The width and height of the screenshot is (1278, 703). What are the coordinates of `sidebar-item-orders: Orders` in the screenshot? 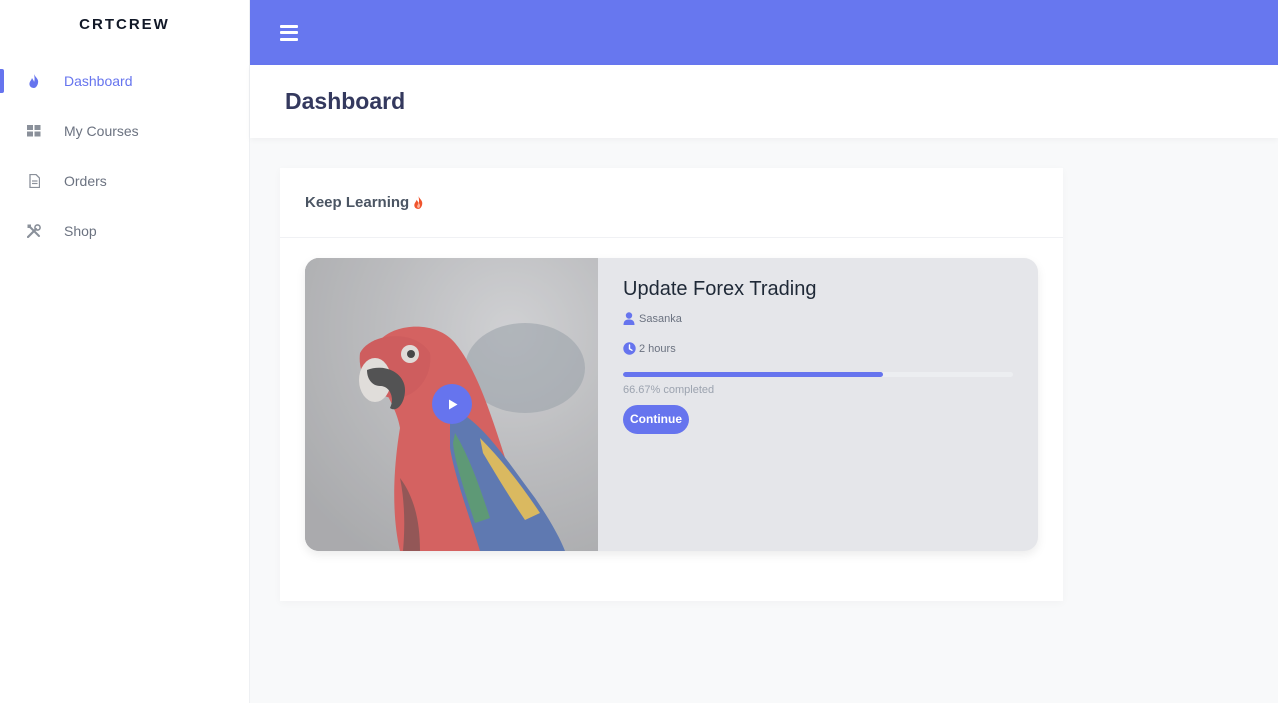 It's located at (124, 181).